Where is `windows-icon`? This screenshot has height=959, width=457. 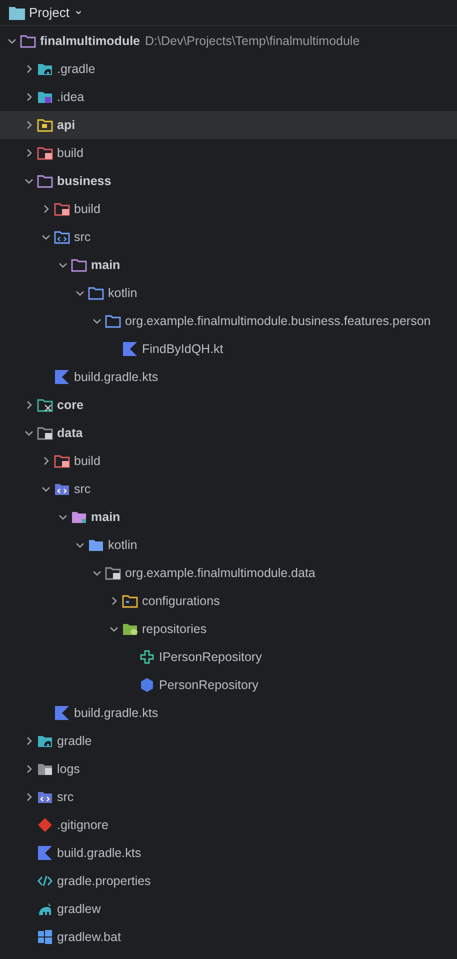 windows-icon is located at coordinates (45, 937).